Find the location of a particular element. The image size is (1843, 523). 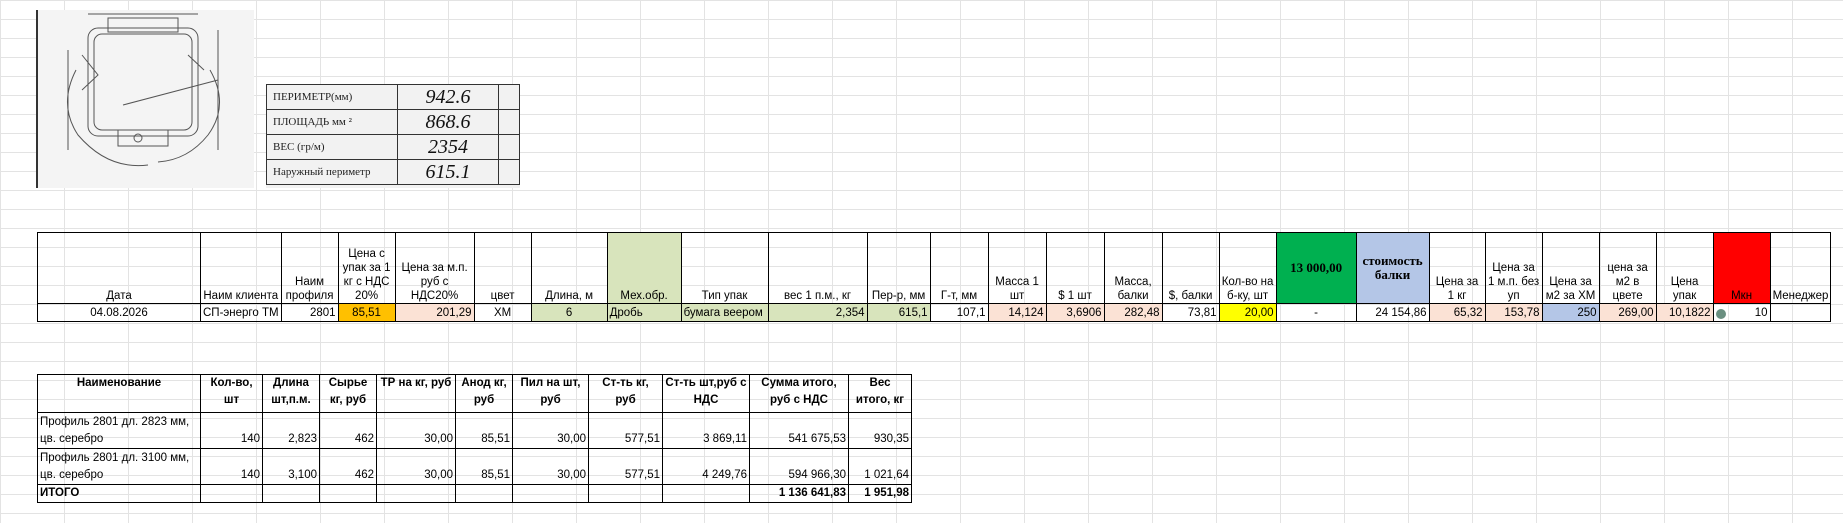

sum-header-qty: Кол-во, шт is located at coordinates (231, 393).